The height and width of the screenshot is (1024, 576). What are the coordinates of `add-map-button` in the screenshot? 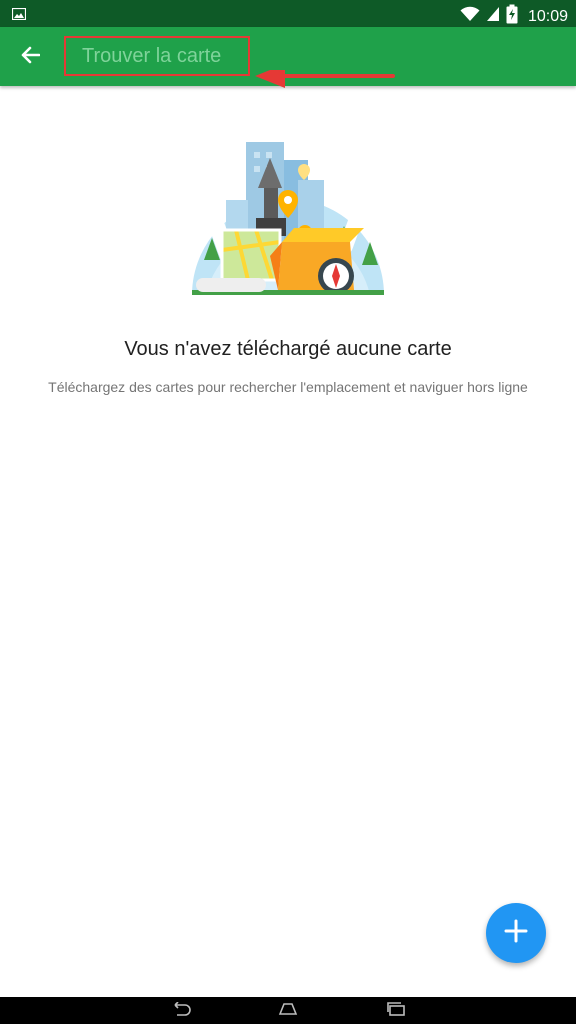 It's located at (516, 933).